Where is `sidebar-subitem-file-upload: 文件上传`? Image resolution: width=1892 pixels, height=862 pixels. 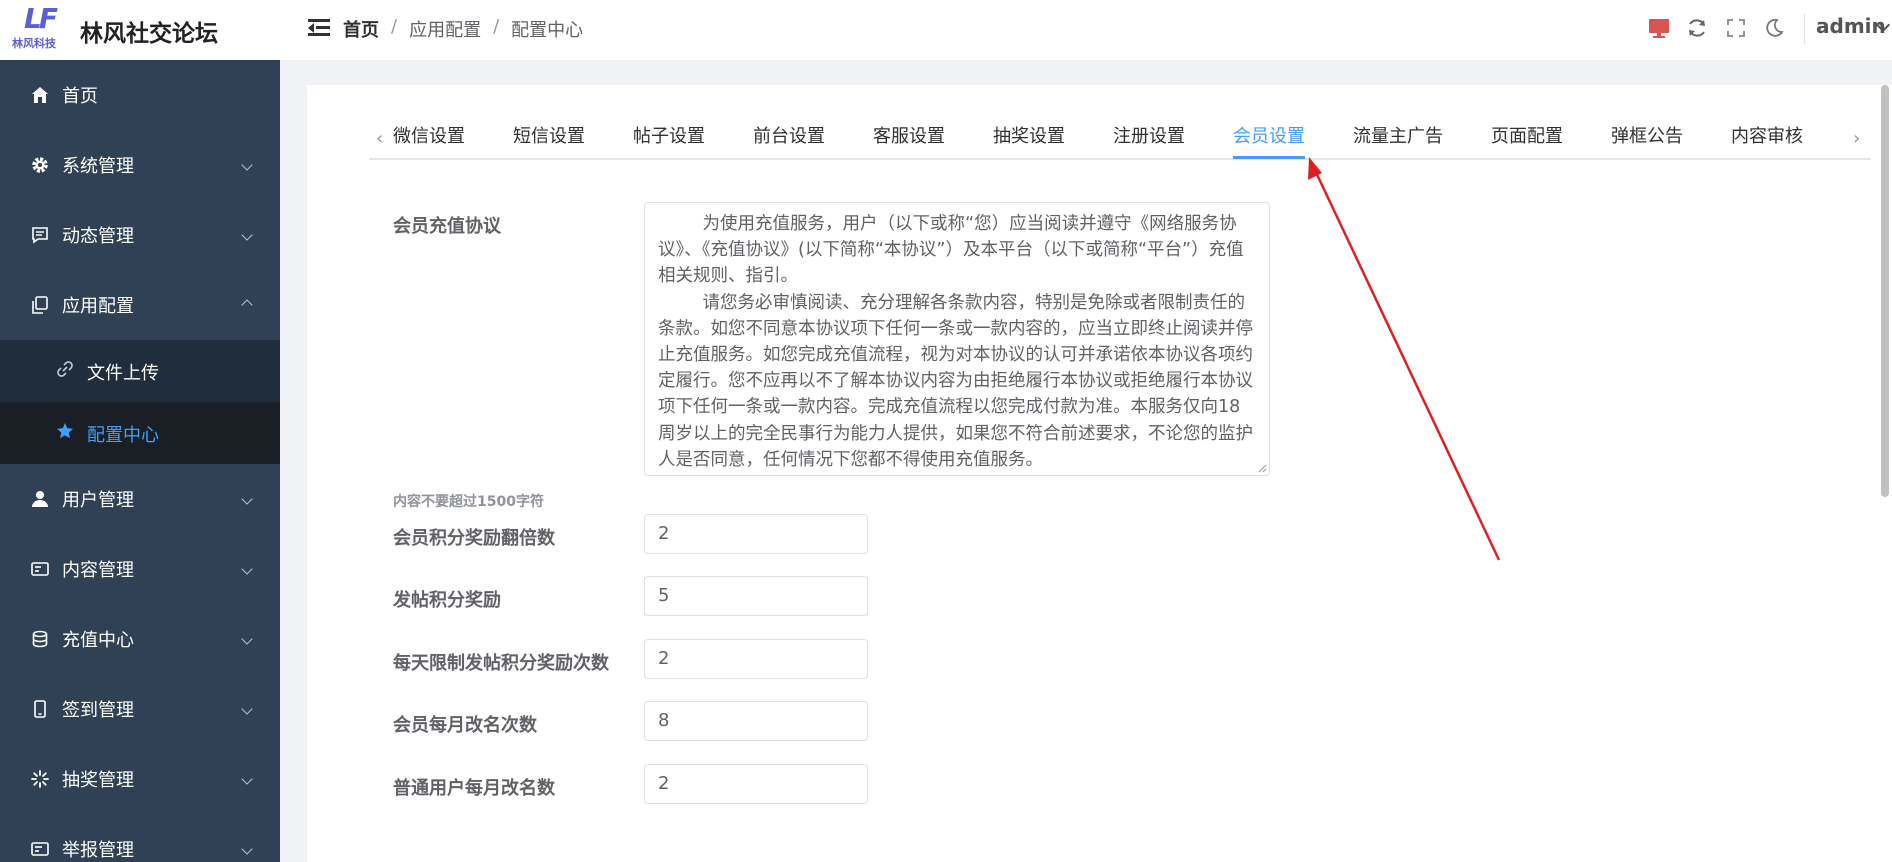 sidebar-subitem-file-upload: 文件上传 is located at coordinates (140, 371).